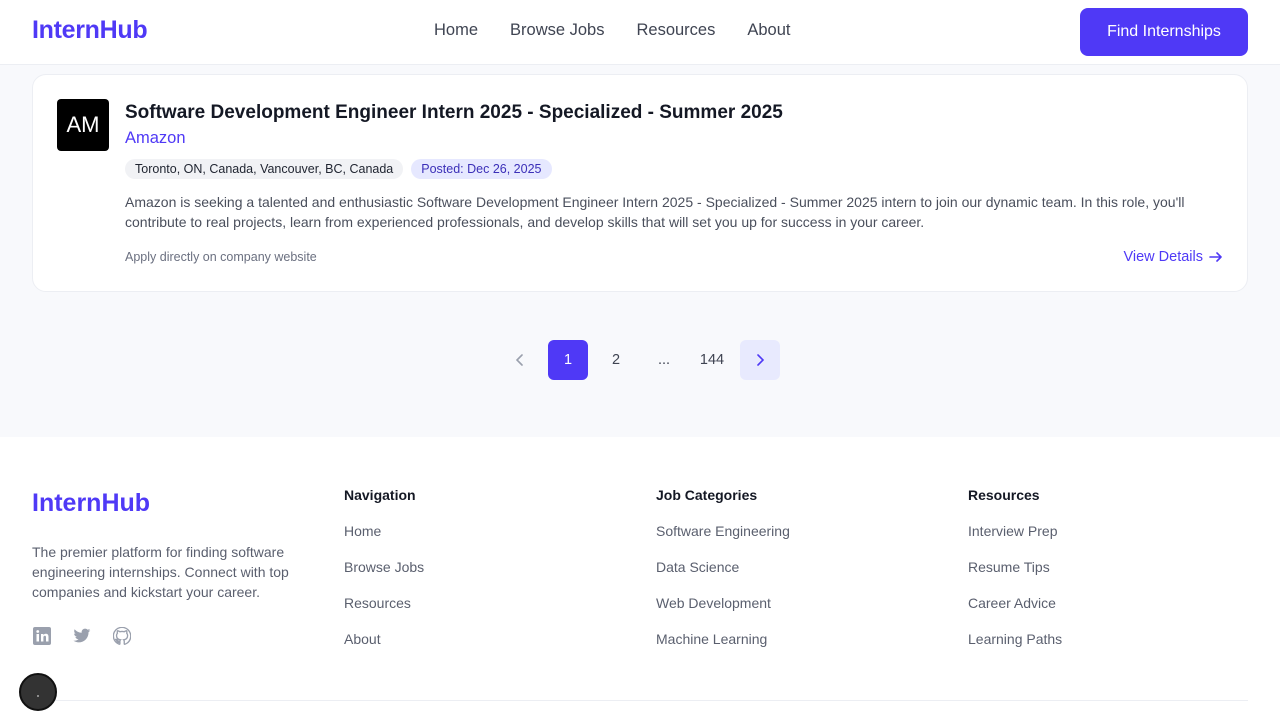 This screenshot has height=720, width=1280. Describe the element at coordinates (1015, 541) in the screenshot. I see `footer-link-interview-prep: Interview Prep` at that location.